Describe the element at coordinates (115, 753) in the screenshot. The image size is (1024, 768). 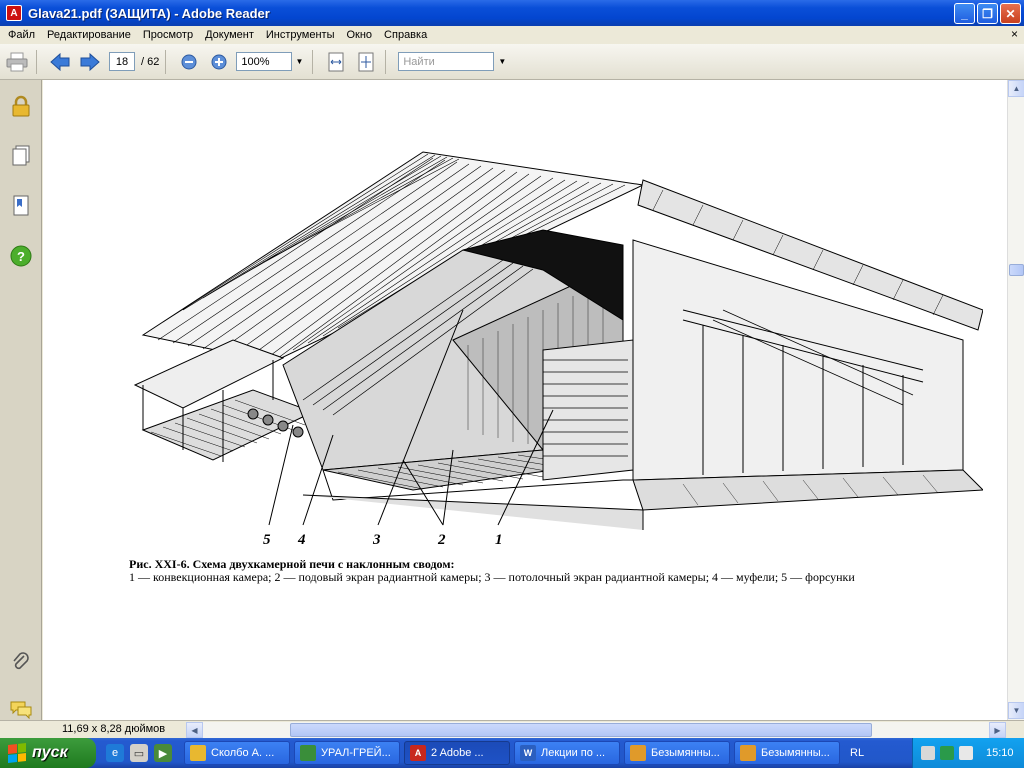
I see `internet-explorer-icon: e` at that location.